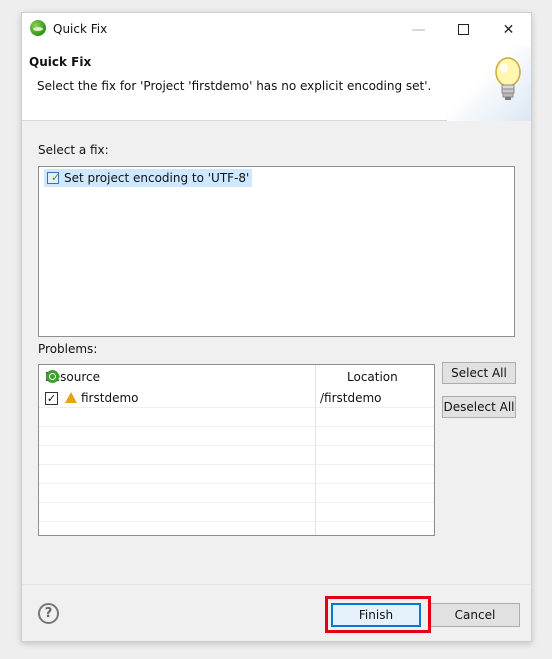  I want to click on maximize-button, so click(463, 29).